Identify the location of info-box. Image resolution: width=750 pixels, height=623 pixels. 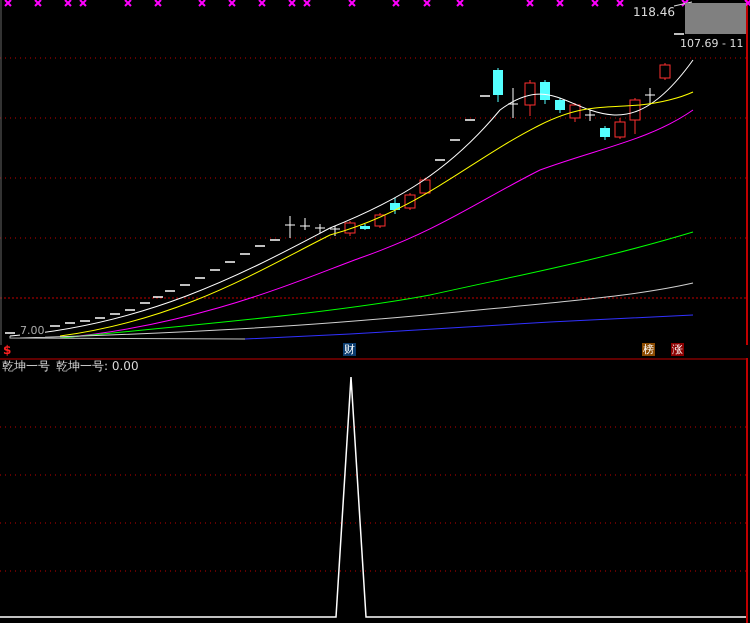
(715, 18).